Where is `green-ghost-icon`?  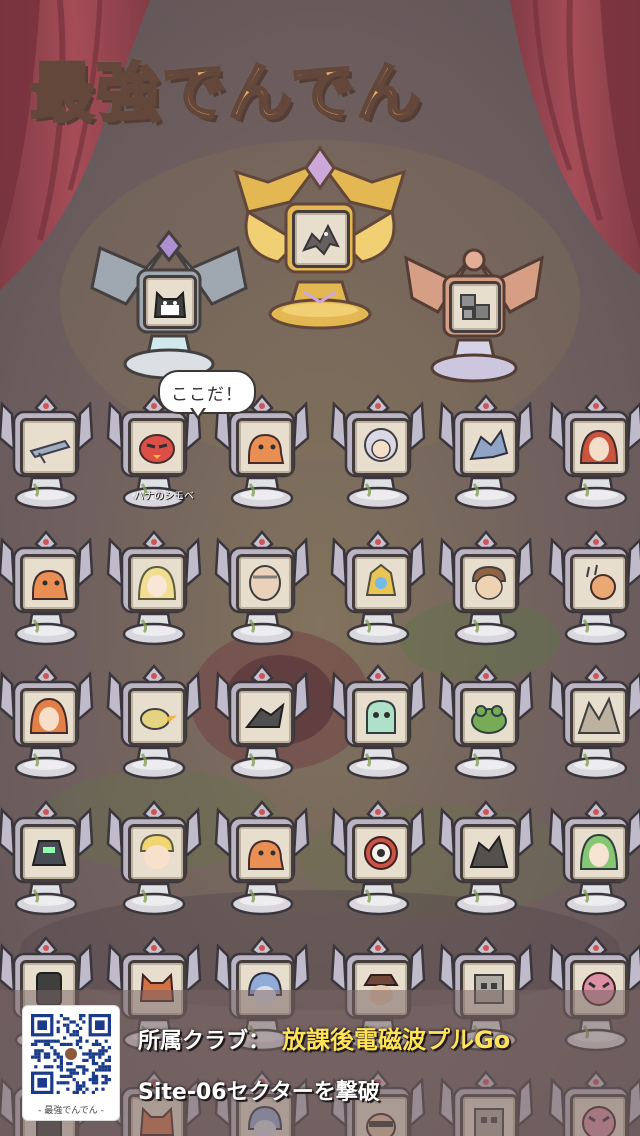
green-ghost-icon is located at coordinates (381, 717).